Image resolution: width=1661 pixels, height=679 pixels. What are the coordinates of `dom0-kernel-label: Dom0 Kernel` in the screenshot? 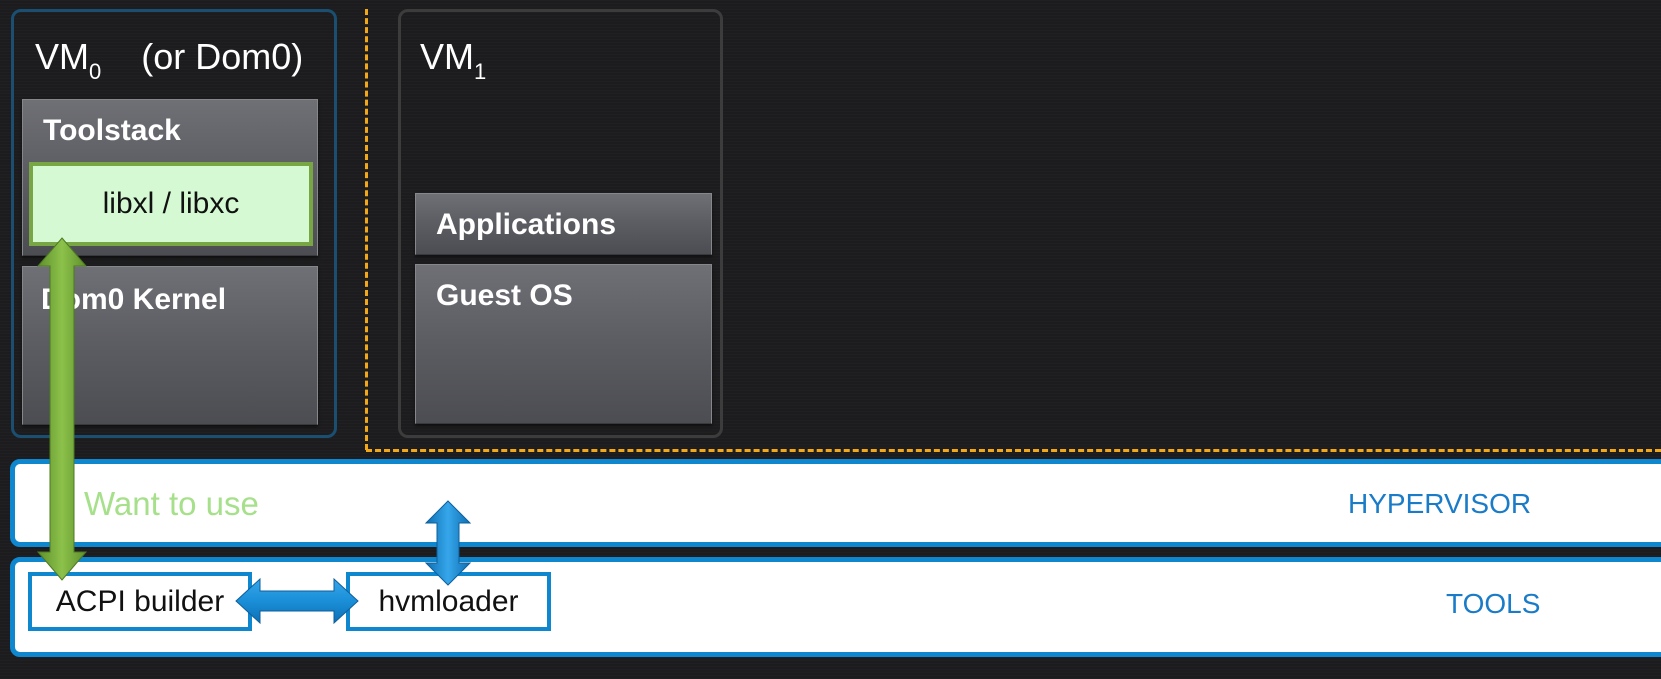 It's located at (134, 299).